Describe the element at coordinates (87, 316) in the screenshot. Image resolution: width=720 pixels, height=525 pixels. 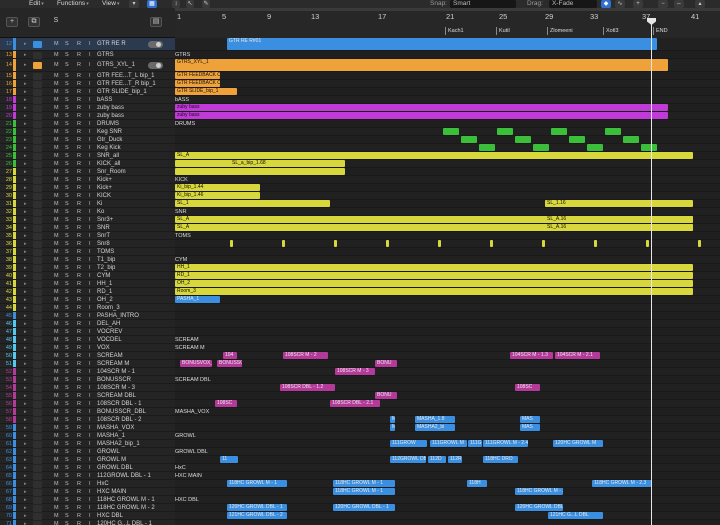
I see `track-row: 45 ▸ M S R I PASHA_INTRO` at that location.